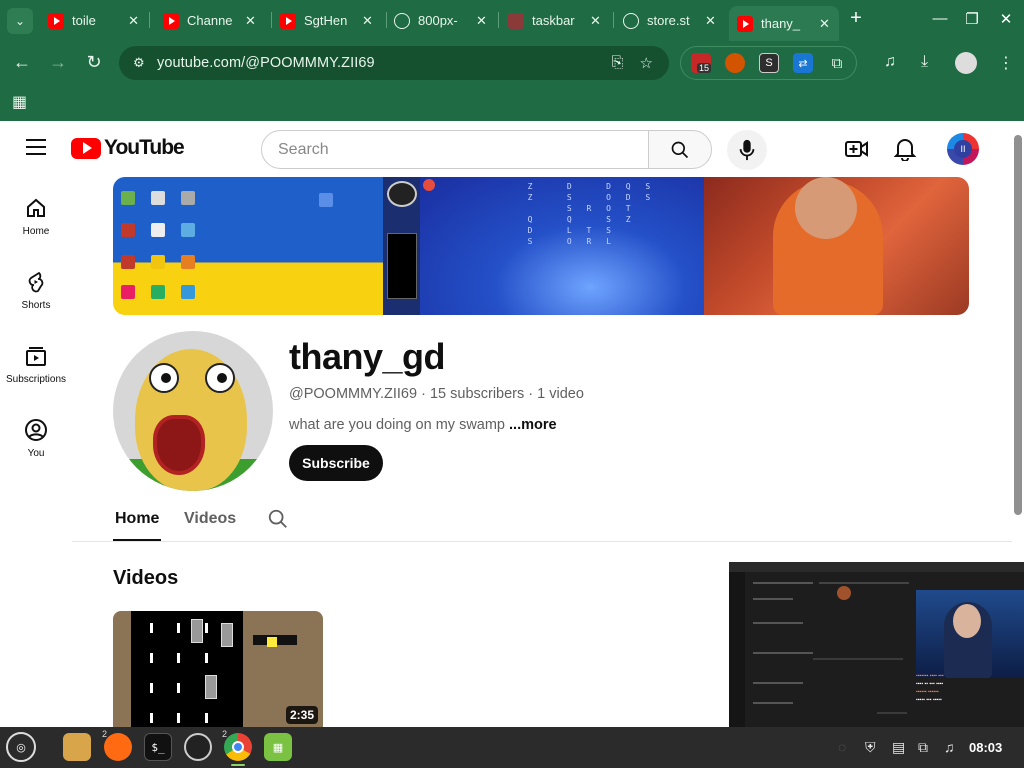 This screenshot has height=768, width=1024. I want to click on browser-tab: store.st ✕, so click(671, 20).